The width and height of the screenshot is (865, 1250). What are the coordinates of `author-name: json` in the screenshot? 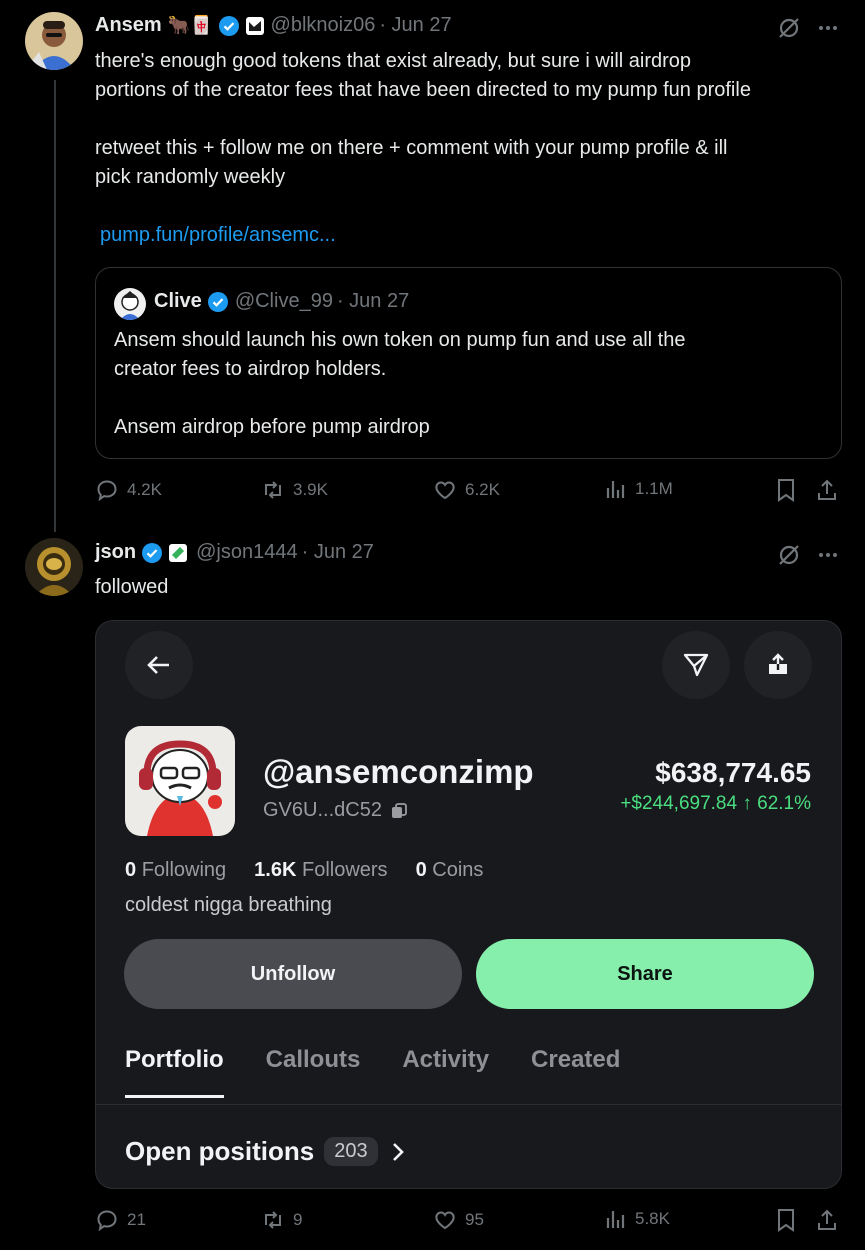 It's located at (115, 552).